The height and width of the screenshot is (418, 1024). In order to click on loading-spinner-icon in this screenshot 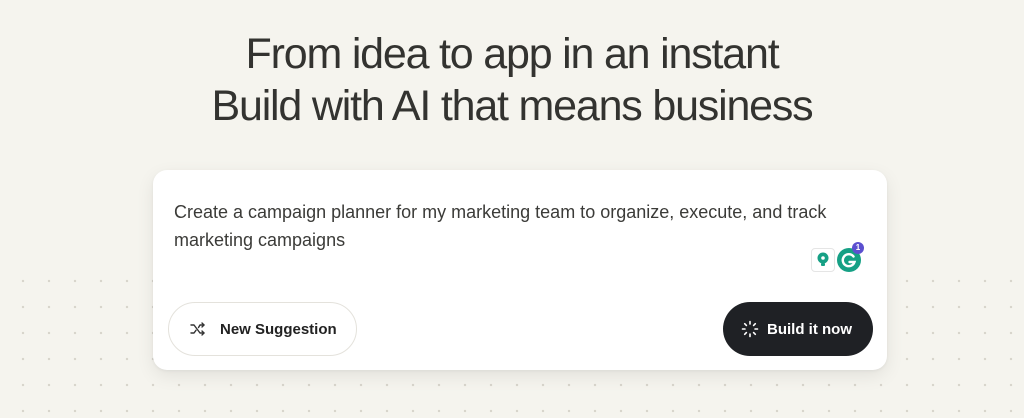, I will do `click(750, 329)`.